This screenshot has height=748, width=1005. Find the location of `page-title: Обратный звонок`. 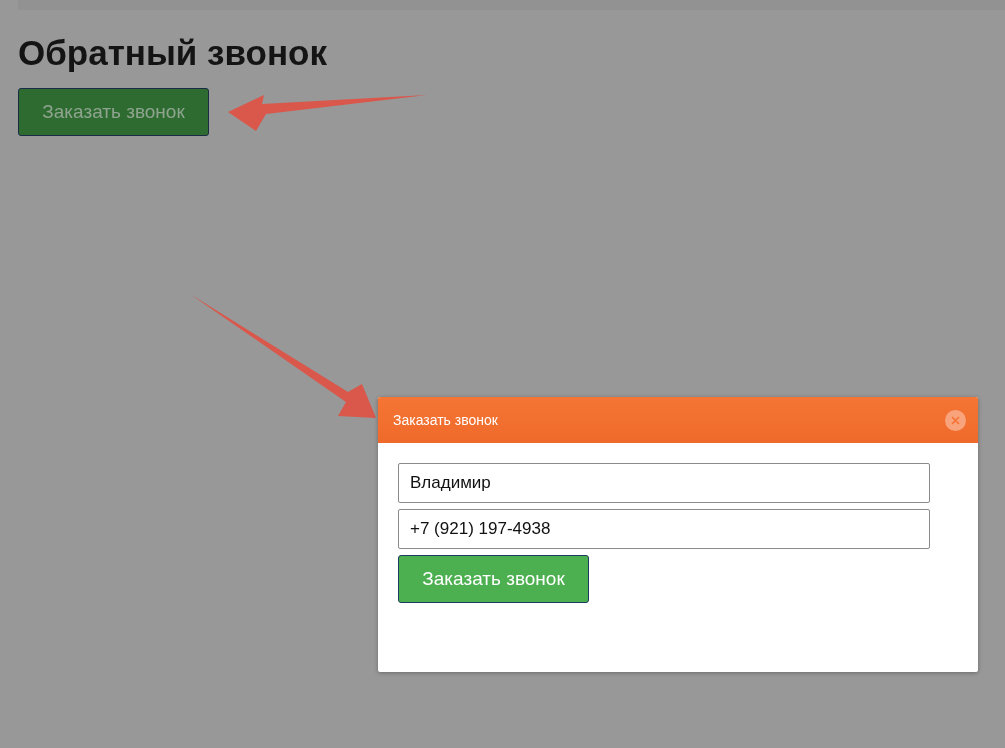

page-title: Обратный звонок is located at coordinates (173, 53).